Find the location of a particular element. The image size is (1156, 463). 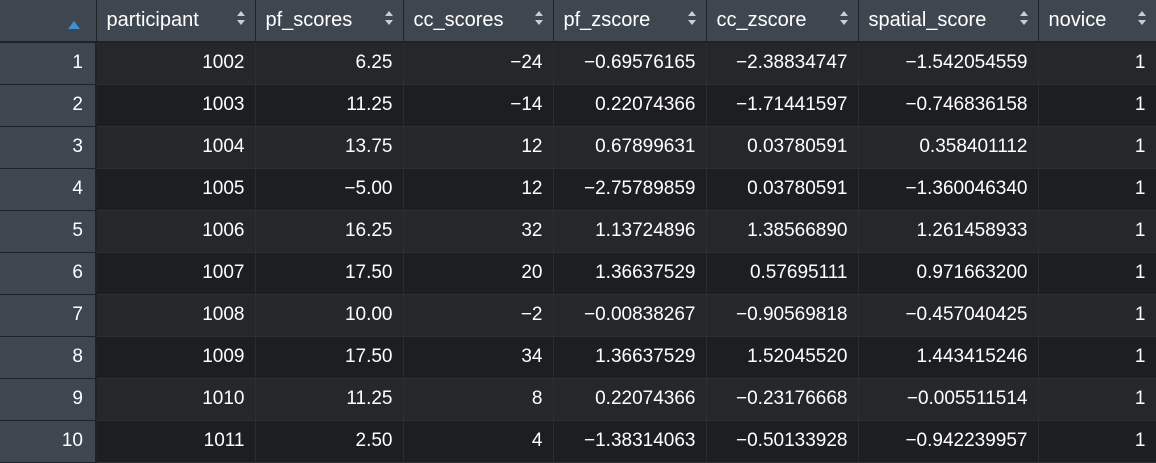

cell-cc-zscore: −0.23176668 is located at coordinates (782, 399).